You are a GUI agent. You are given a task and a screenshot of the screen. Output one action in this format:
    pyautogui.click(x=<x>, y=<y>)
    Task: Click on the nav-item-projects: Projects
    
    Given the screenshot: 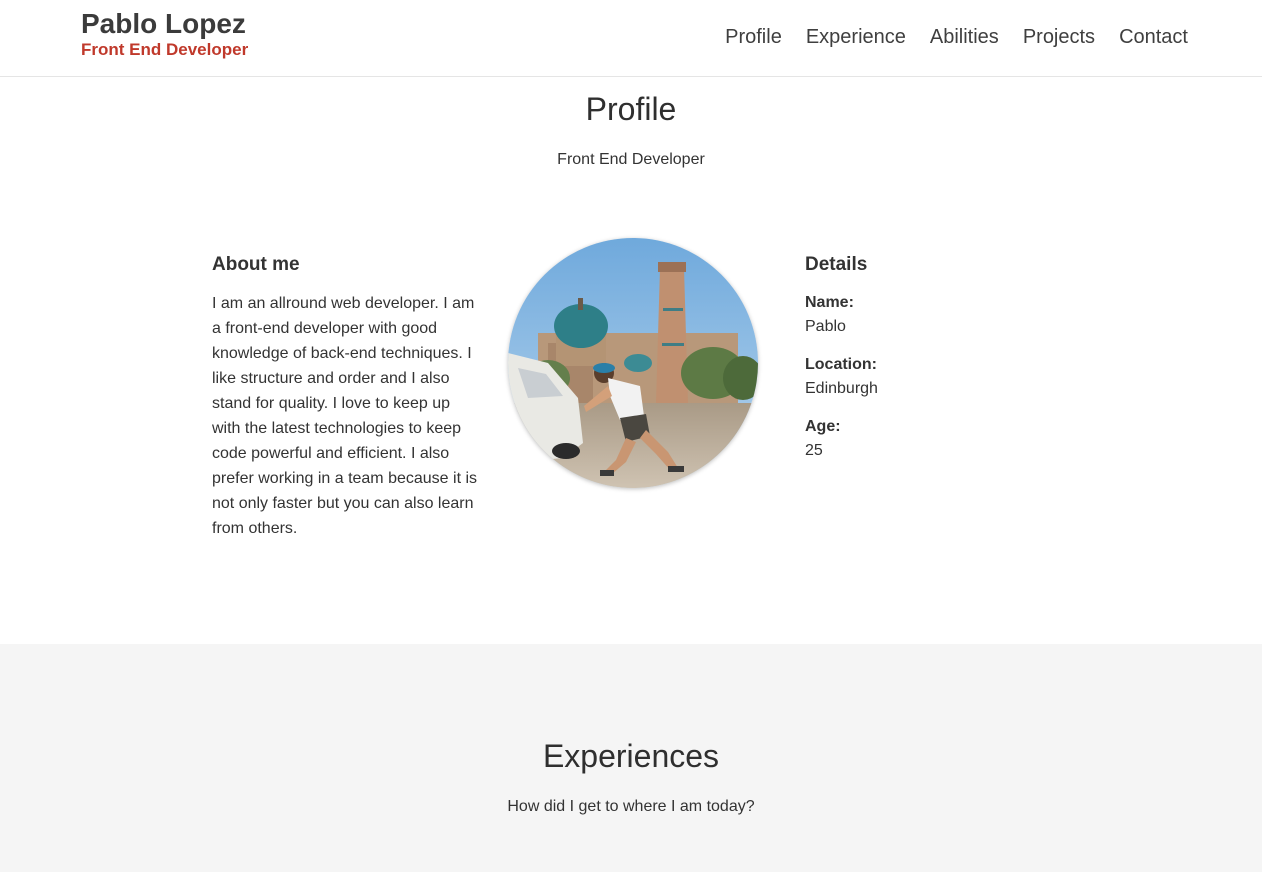 What is the action you would take?
    pyautogui.click(x=1059, y=37)
    